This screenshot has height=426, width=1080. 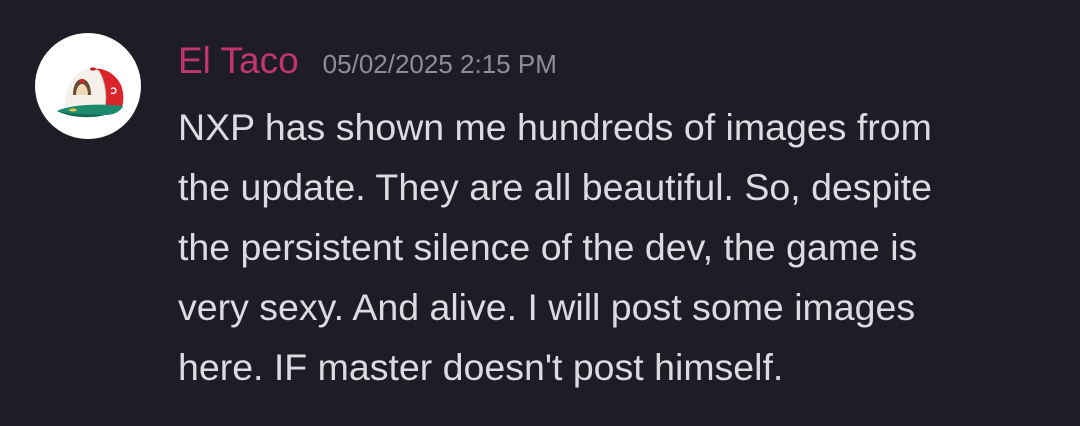 I want to click on message-timestamp: 05/02/2025 2:15 PM, so click(x=440, y=64).